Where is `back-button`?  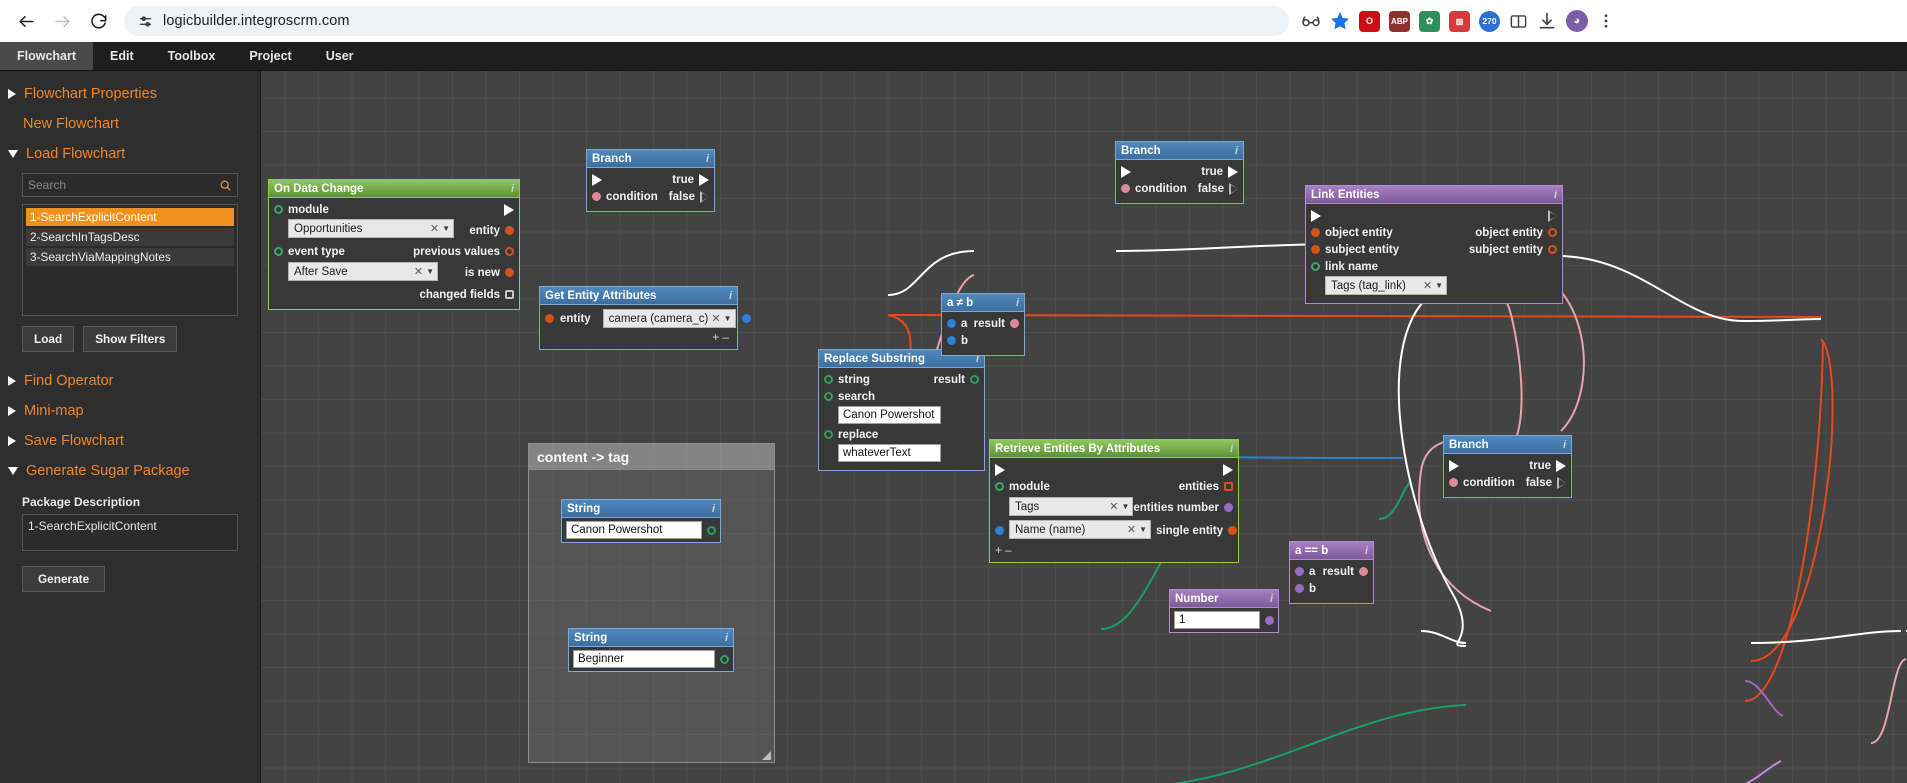 back-button is located at coordinates (26, 21).